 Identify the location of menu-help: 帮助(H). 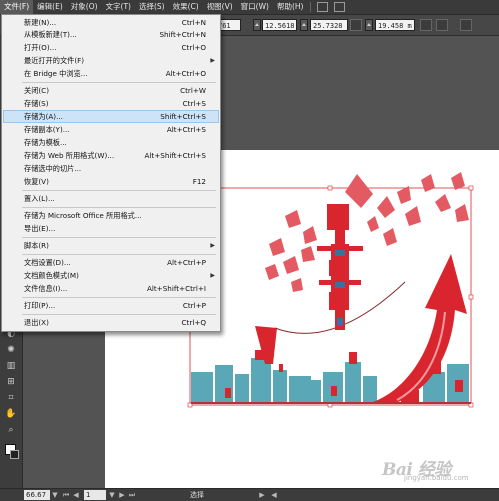
(290, 7).